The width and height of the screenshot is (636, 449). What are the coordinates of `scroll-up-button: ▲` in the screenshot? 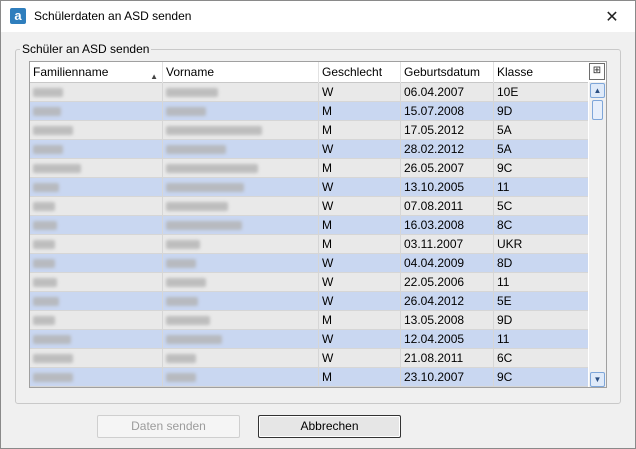 It's located at (597, 90).